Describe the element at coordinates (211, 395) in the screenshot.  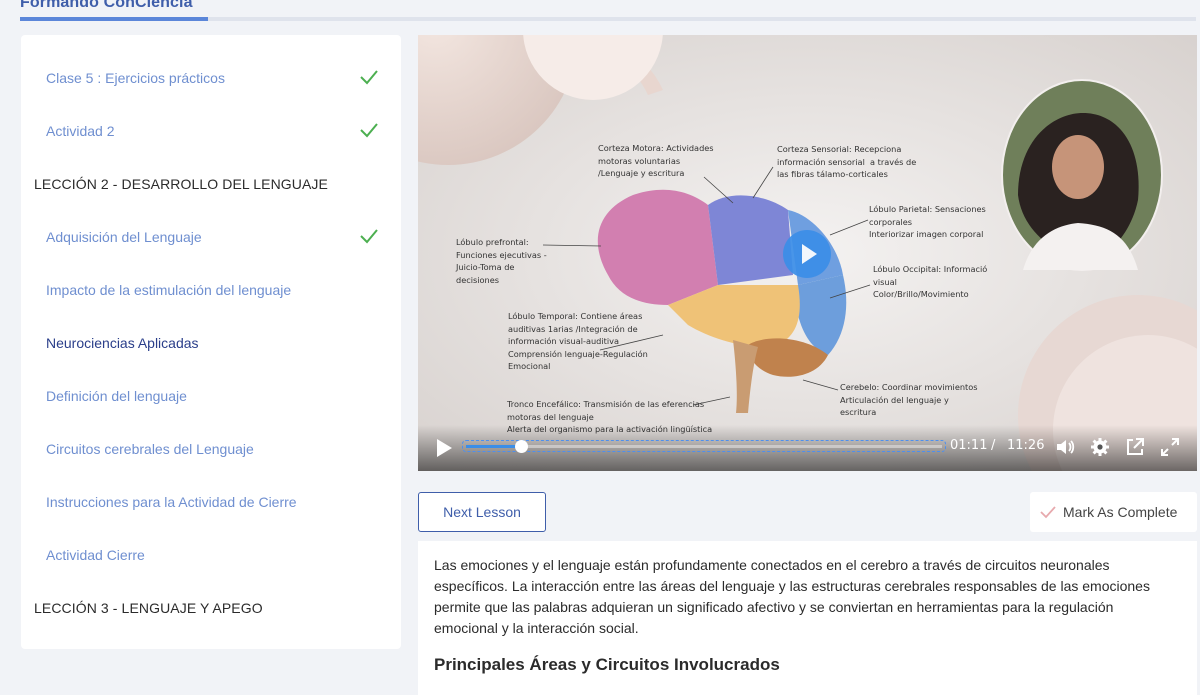
I see `sidebar-item-definicion: Definición del lenguaje` at that location.